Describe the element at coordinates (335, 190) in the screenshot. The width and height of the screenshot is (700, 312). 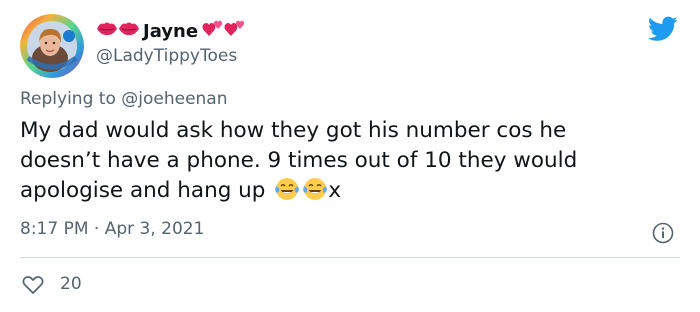
I see `tweet-trailing-text: x` at that location.